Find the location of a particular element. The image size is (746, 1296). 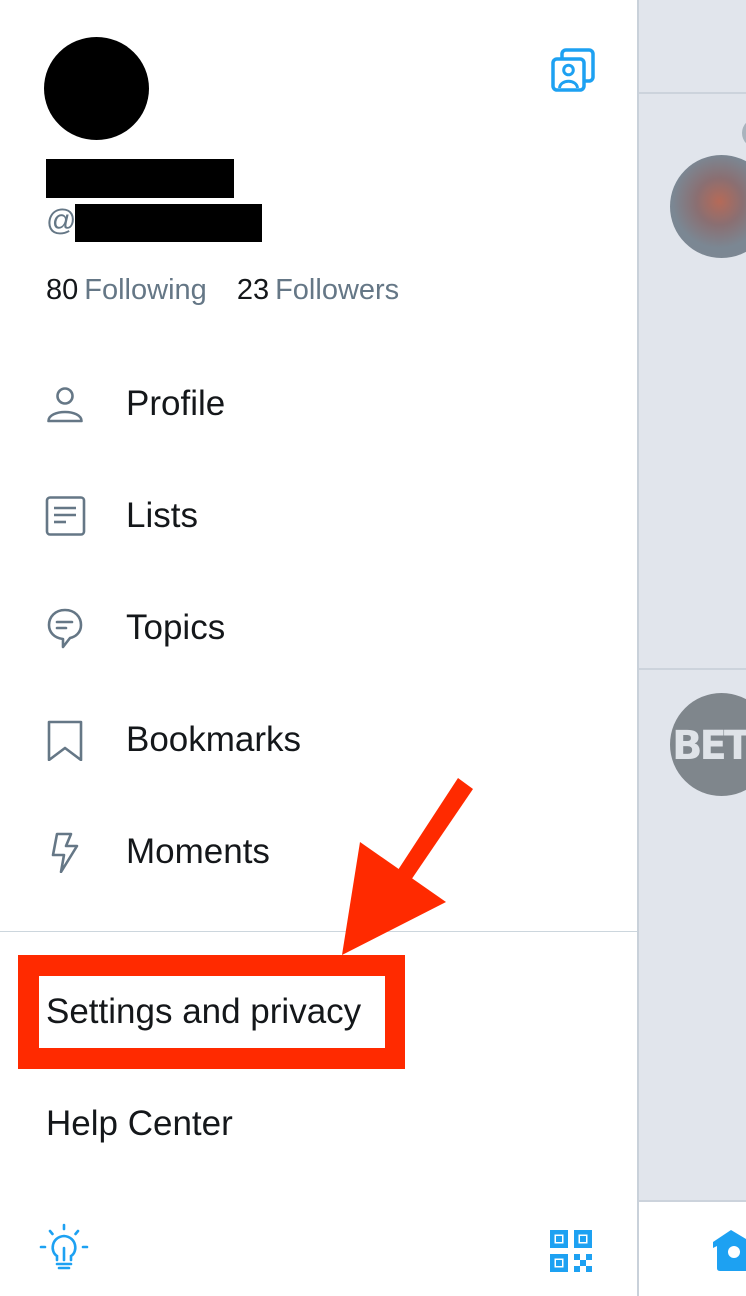

menu-item-label: Topics is located at coordinates (176, 627).